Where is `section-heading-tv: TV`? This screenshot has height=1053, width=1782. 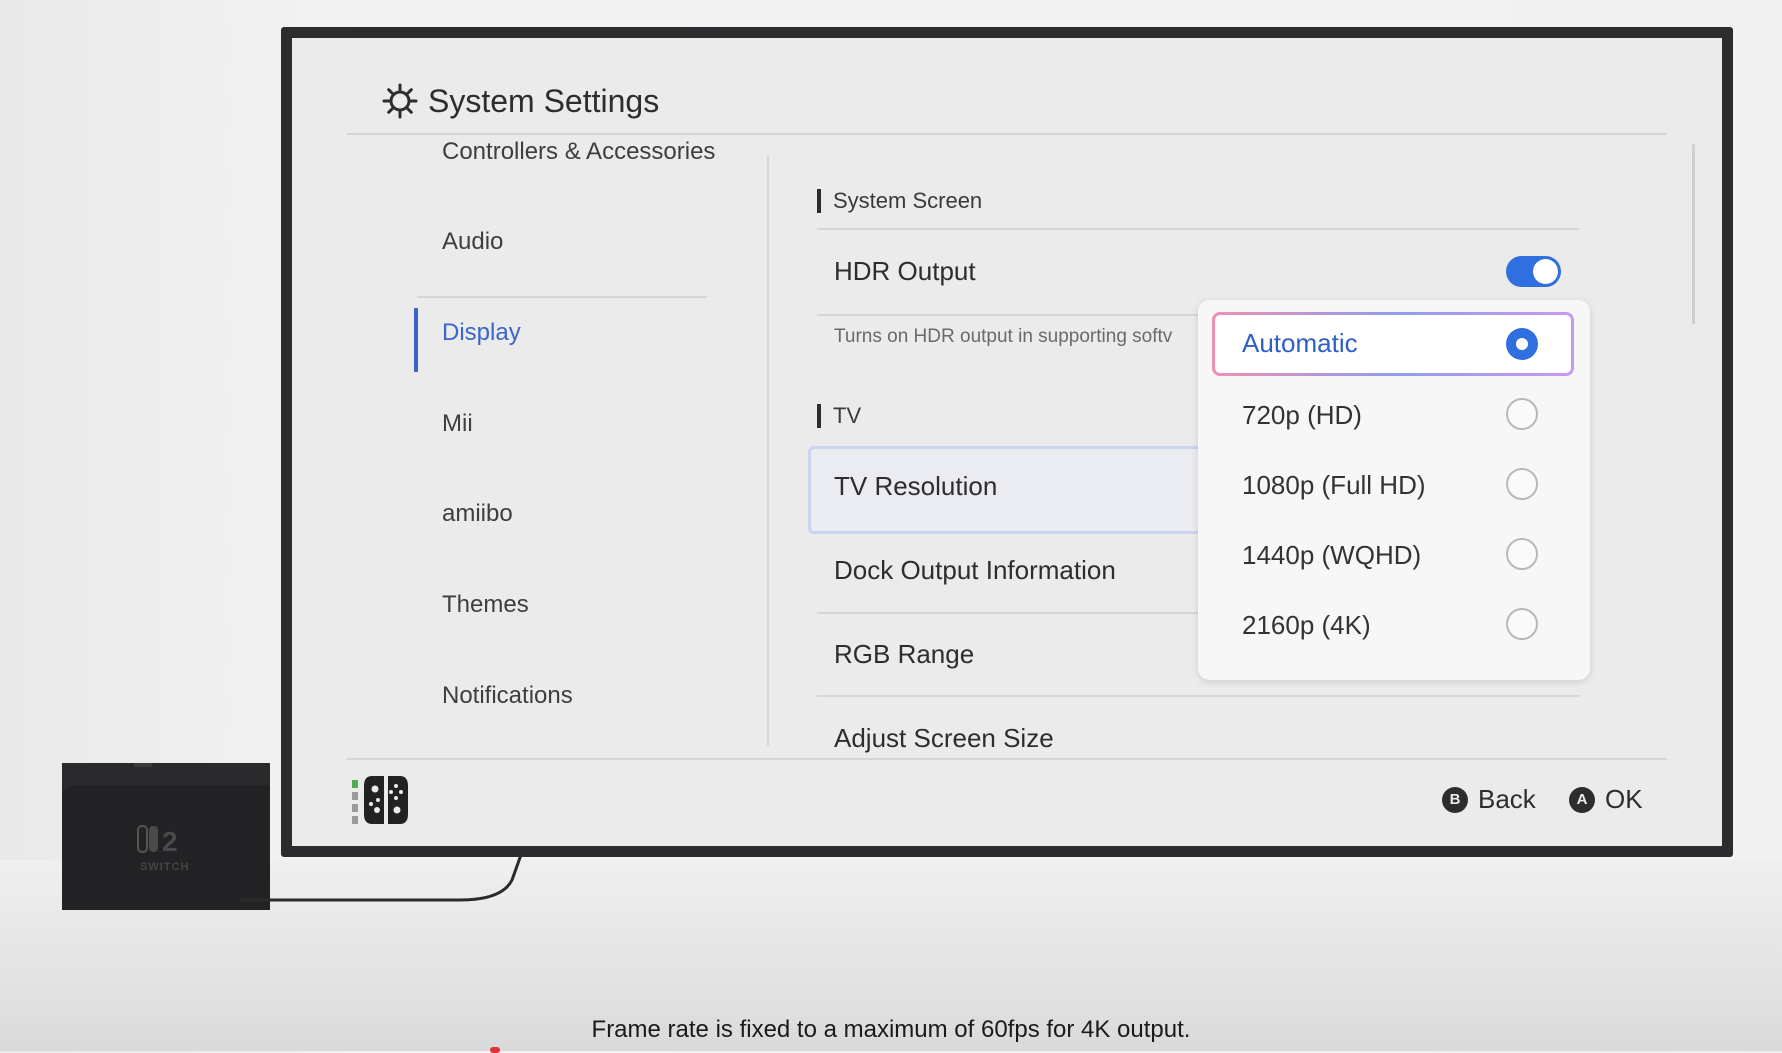
section-heading-tv: TV is located at coordinates (839, 416).